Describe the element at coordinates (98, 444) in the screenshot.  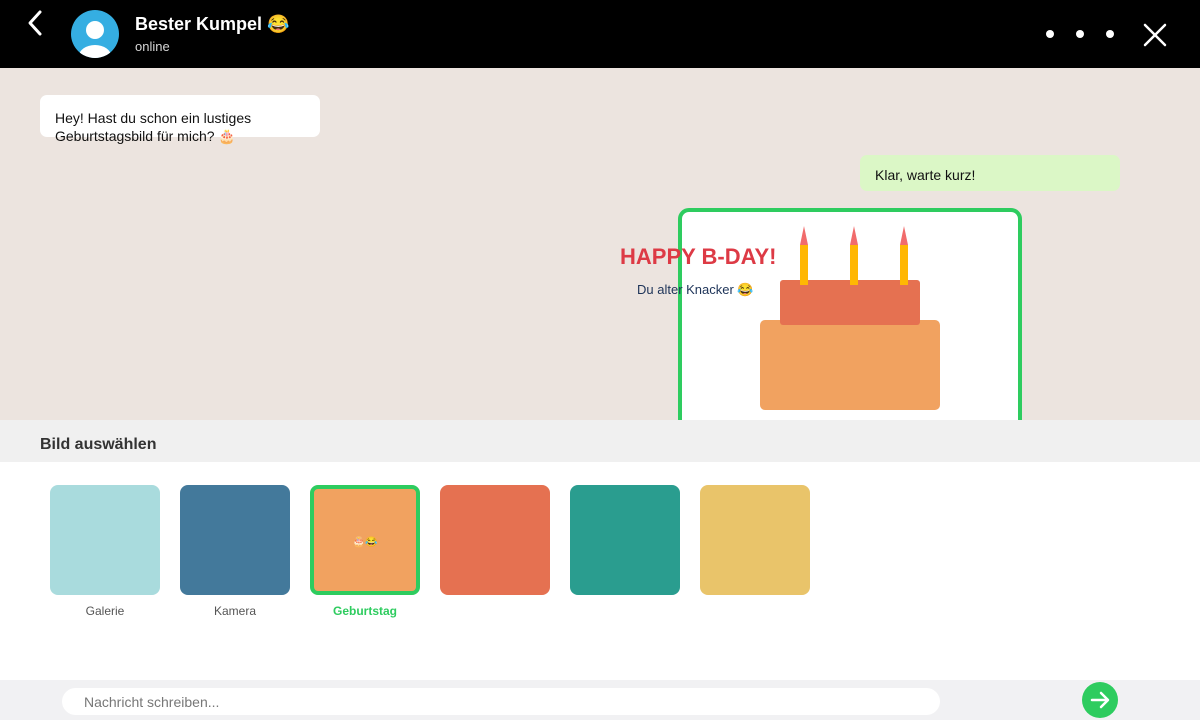
I see `picker-title: Bild auswählen` at that location.